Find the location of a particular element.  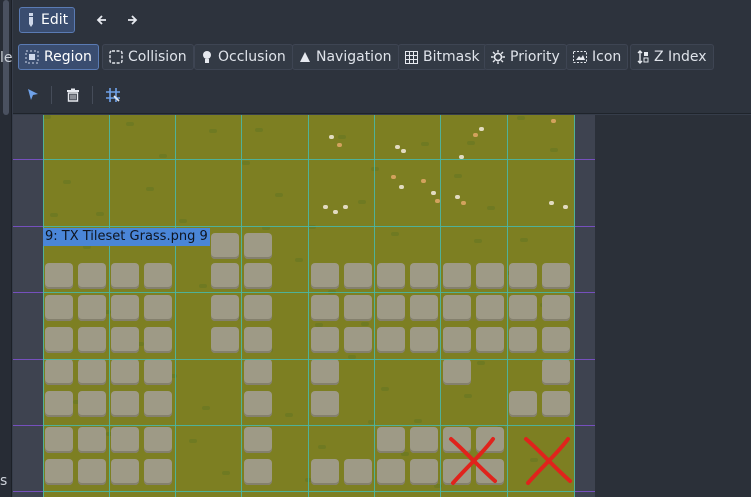

collision-icon is located at coordinates (116, 57).